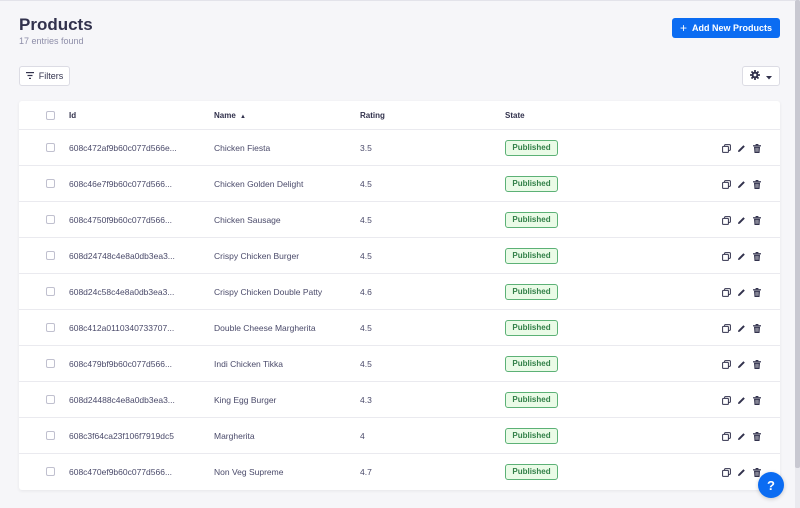  I want to click on entries-count: 17 entries found, so click(51, 41).